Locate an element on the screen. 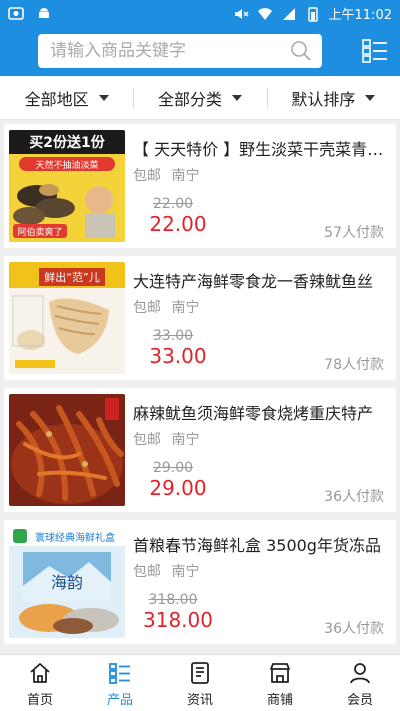 Image resolution: width=400 pixels, height=711 pixels. filter-sort: 默认排序 is located at coordinates (333, 97).